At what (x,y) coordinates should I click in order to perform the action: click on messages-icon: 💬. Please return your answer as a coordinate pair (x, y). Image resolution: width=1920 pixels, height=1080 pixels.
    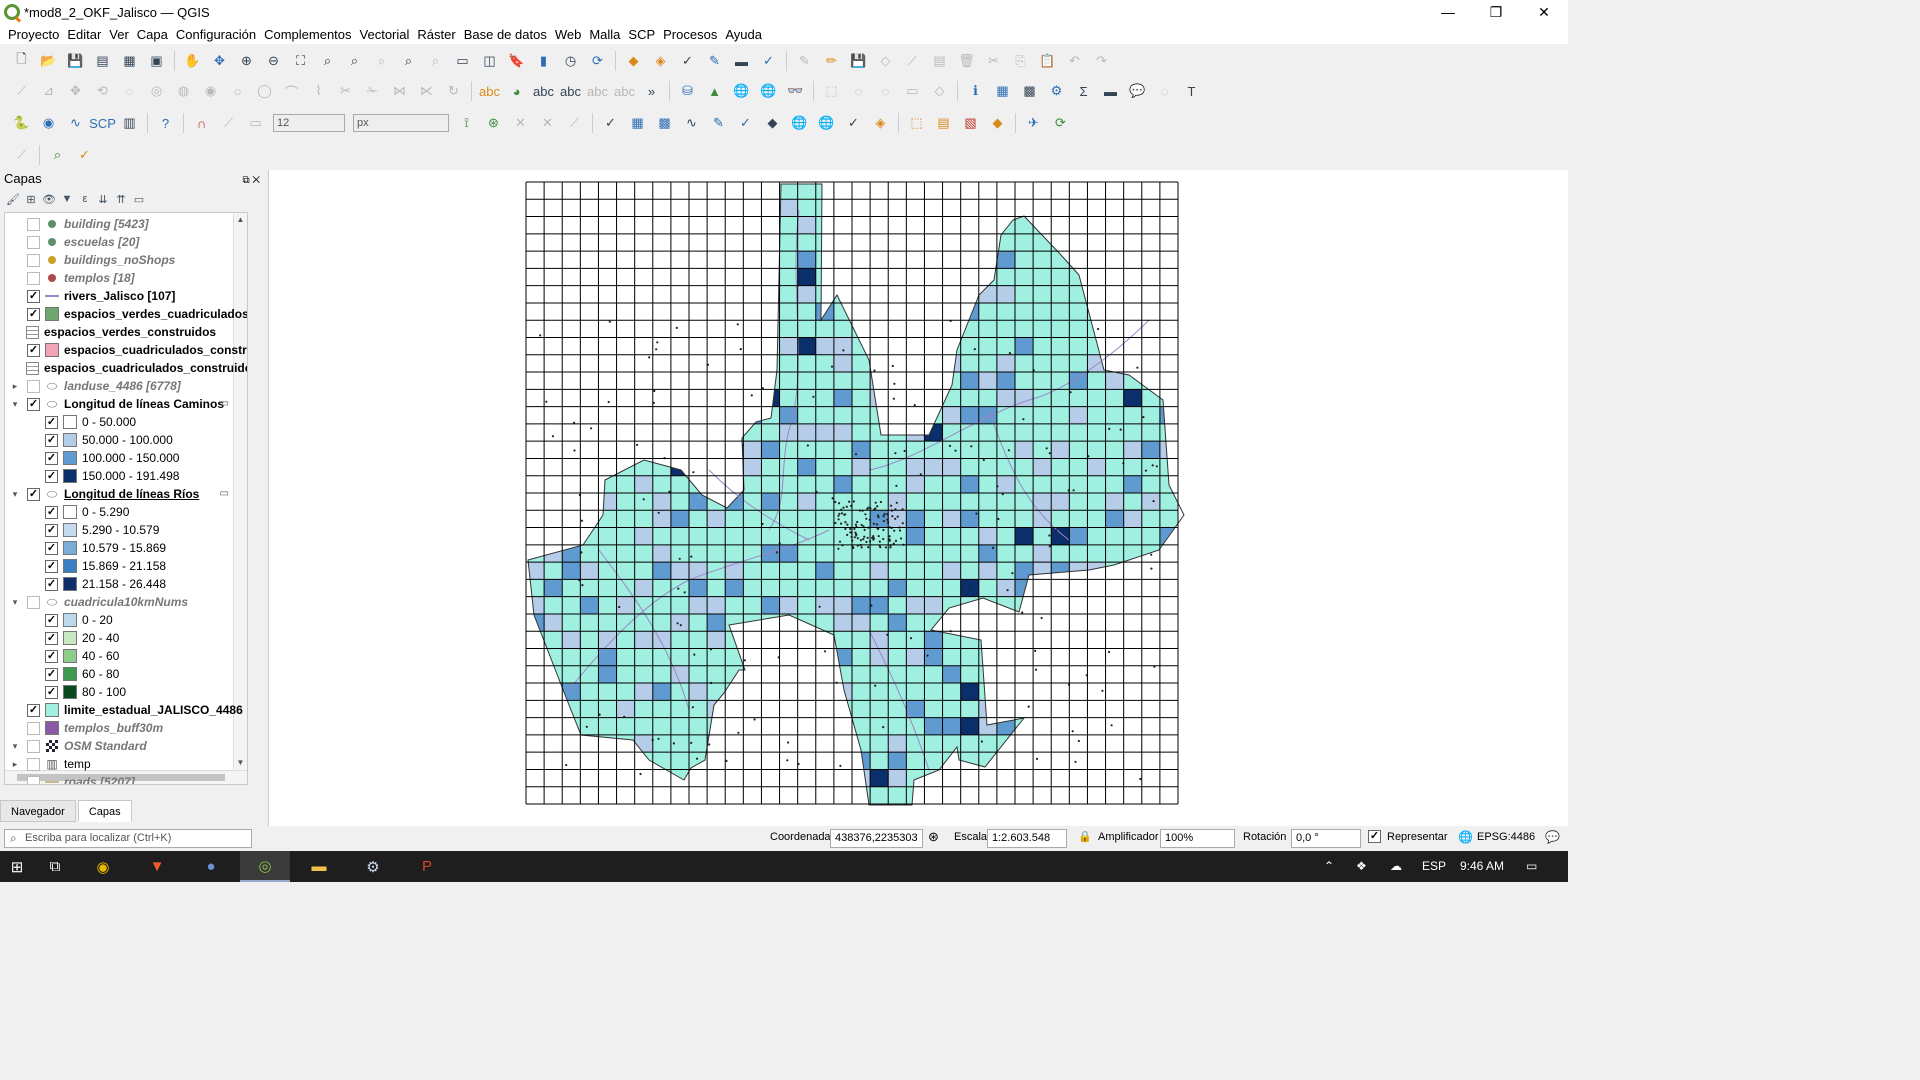
    Looking at the image, I should click on (1552, 837).